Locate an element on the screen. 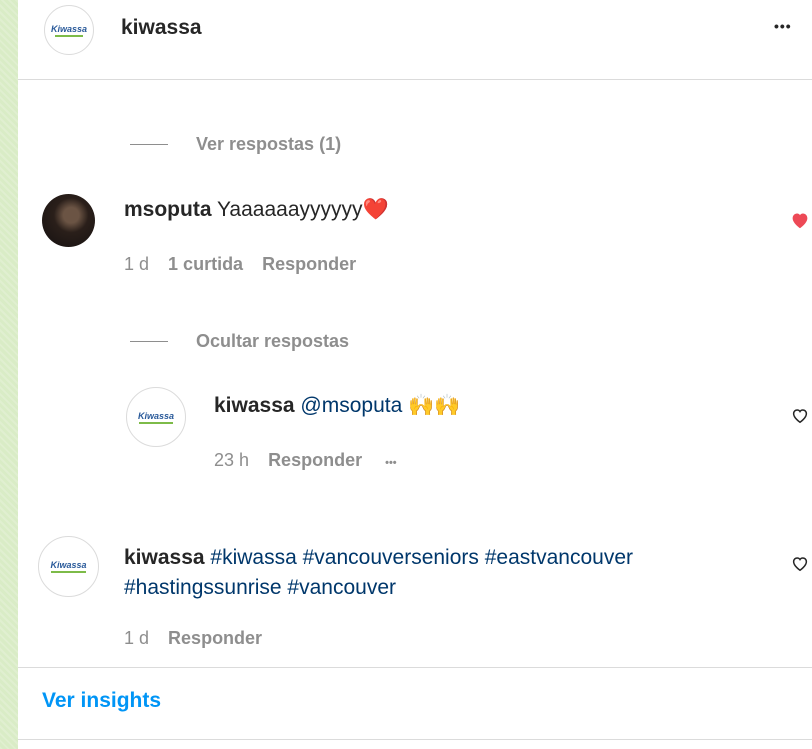 This screenshot has height=749, width=812. comment-text: Yaaaaaayyyyyy is located at coordinates (289, 209).